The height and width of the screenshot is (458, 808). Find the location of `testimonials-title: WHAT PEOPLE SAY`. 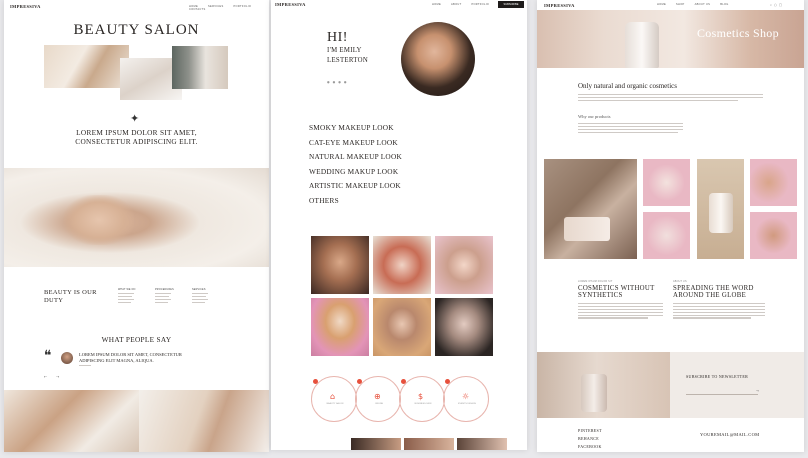

testimonials-title: WHAT PEOPLE SAY is located at coordinates (136, 339).